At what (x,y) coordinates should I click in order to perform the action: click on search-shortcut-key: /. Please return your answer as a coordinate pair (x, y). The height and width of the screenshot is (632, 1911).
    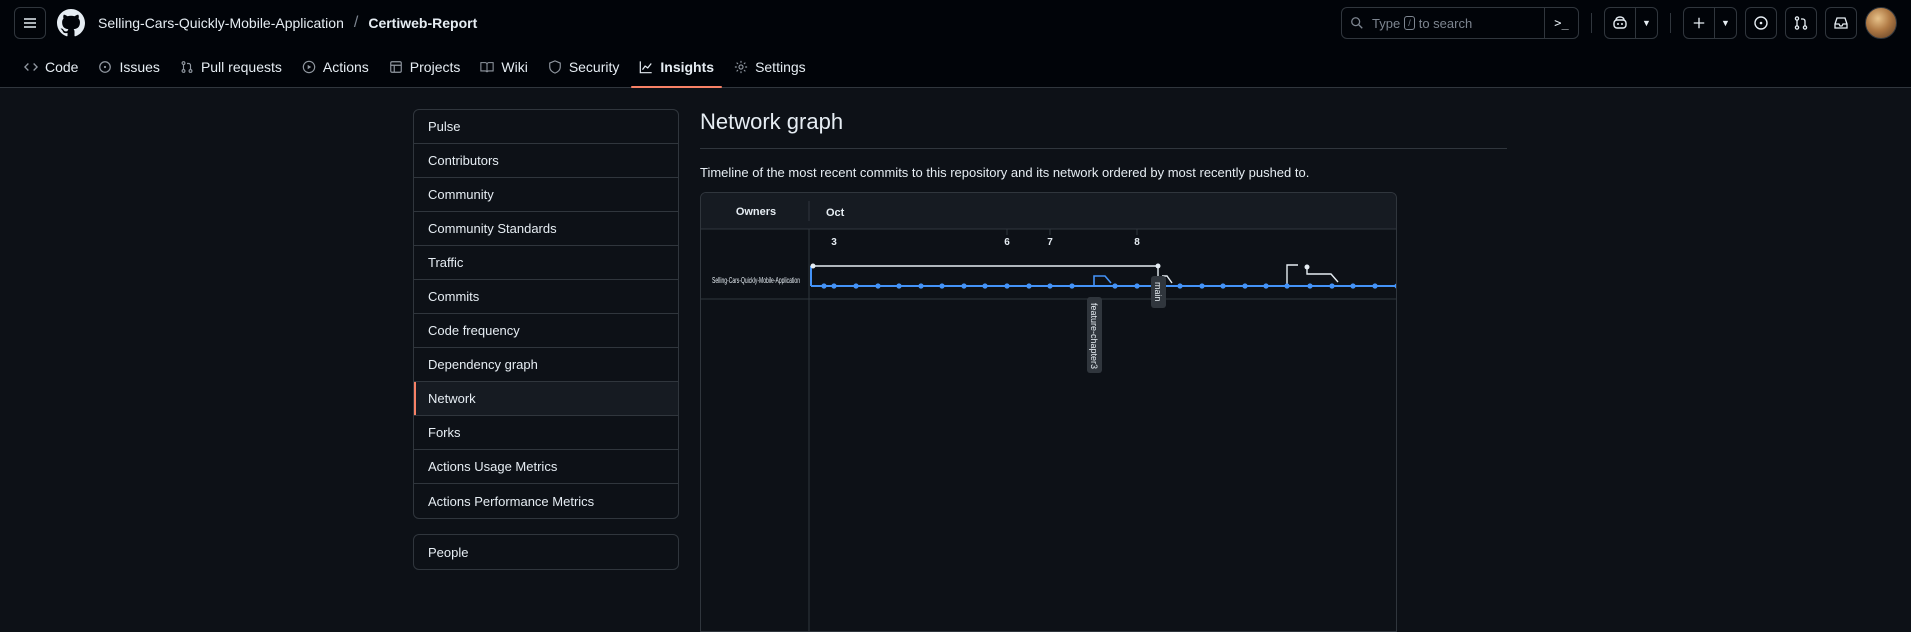
    Looking at the image, I should click on (1409, 23).